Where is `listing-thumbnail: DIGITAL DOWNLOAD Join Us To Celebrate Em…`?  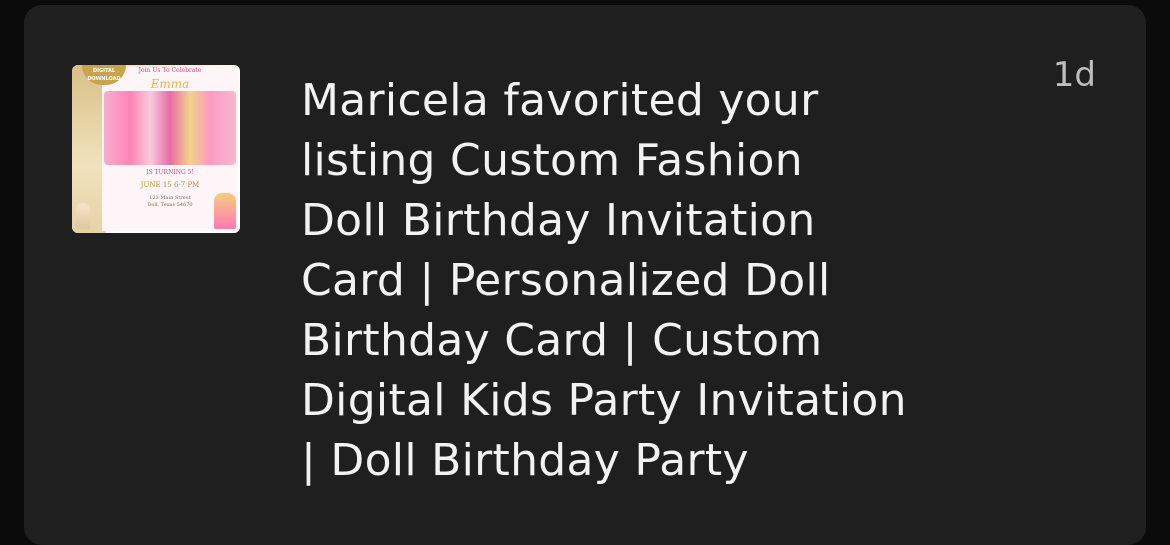 listing-thumbnail: DIGITAL DOWNLOAD Join Us To Celebrate Em… is located at coordinates (156, 149).